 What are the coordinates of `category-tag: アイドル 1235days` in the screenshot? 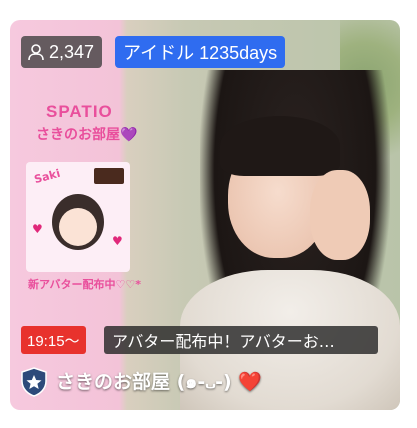 It's located at (200, 52).